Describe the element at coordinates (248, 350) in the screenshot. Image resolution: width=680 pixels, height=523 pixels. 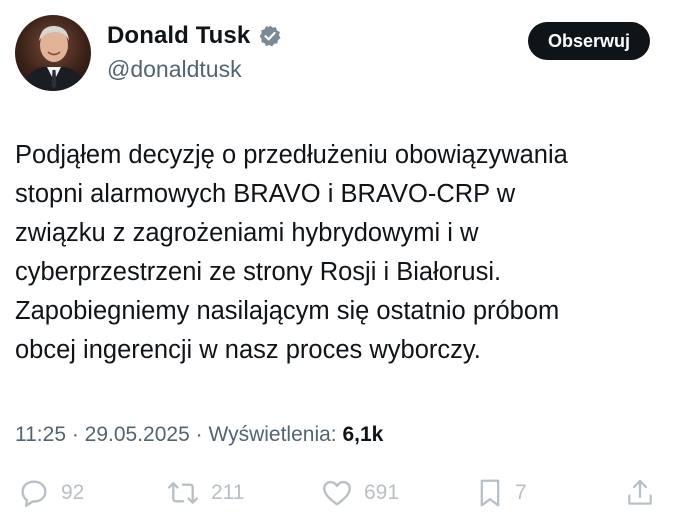
I see `tweet-text-line: obcej ingerencji w nasz proces wyborczy.` at that location.